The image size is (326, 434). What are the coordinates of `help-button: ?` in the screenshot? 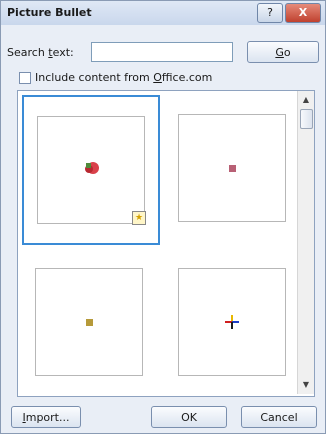 It's located at (270, 13).